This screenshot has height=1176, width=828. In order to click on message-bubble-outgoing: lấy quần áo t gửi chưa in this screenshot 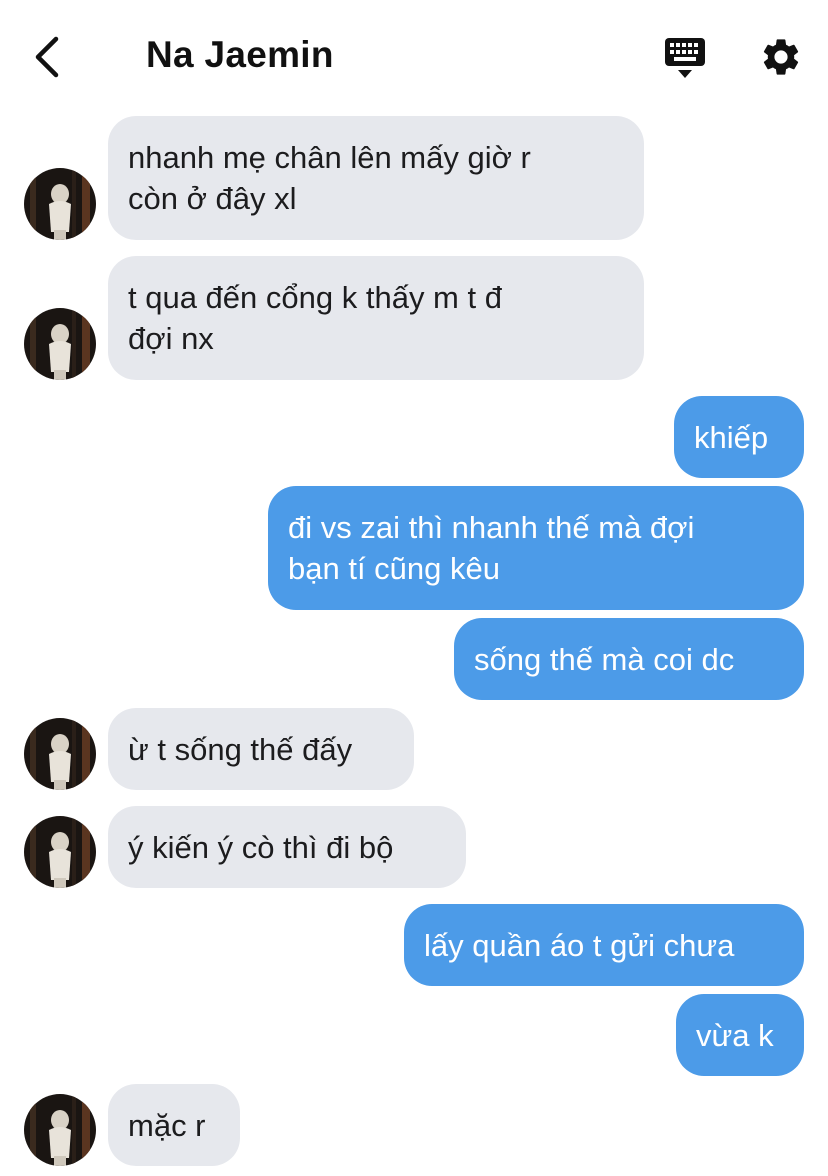, I will do `click(604, 945)`.